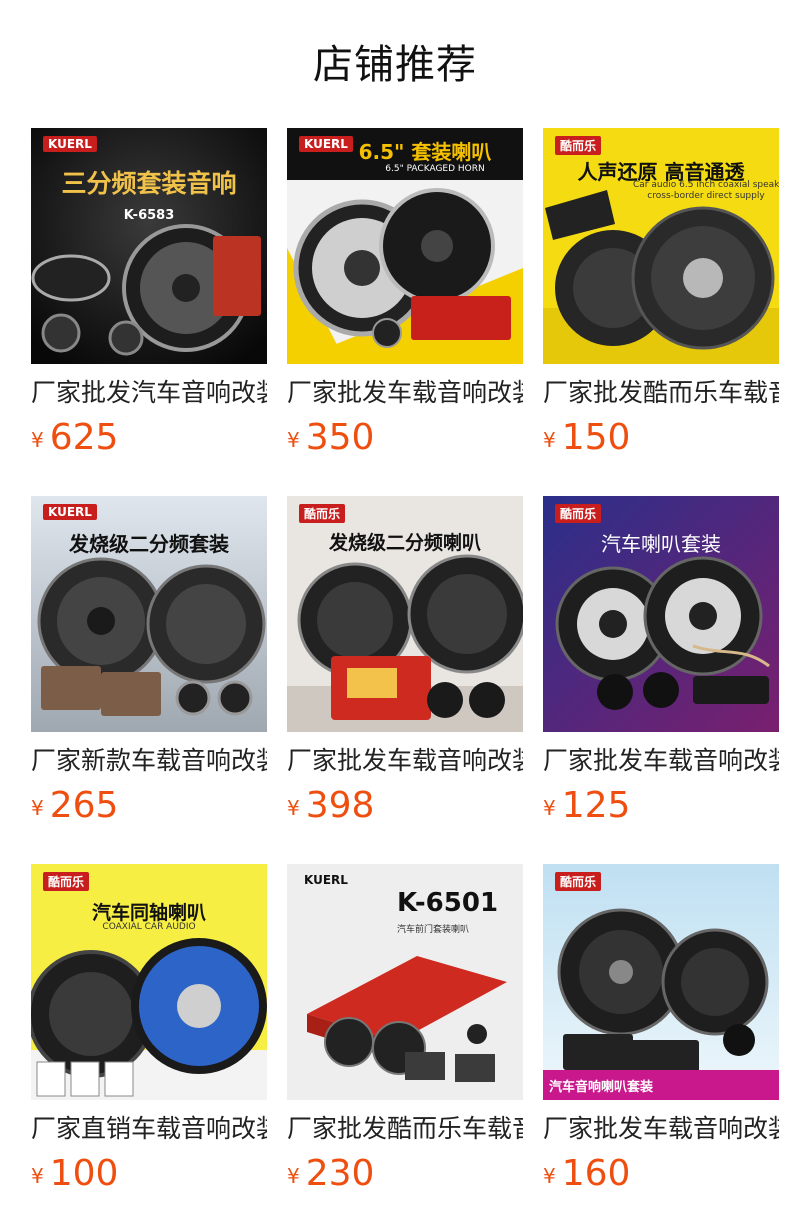 This screenshot has height=1232, width=790. Describe the element at coordinates (405, 982) in the screenshot. I see `product-image: KUERL K-6501 汽车前门套装喇叭` at that location.